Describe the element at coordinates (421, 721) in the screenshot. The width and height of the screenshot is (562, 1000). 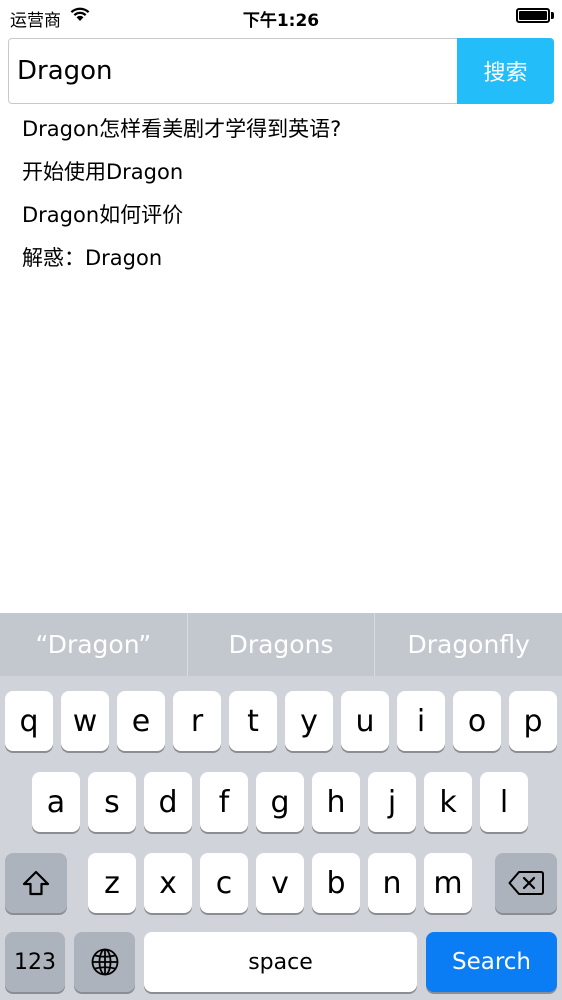
I see `key-i: i` at that location.